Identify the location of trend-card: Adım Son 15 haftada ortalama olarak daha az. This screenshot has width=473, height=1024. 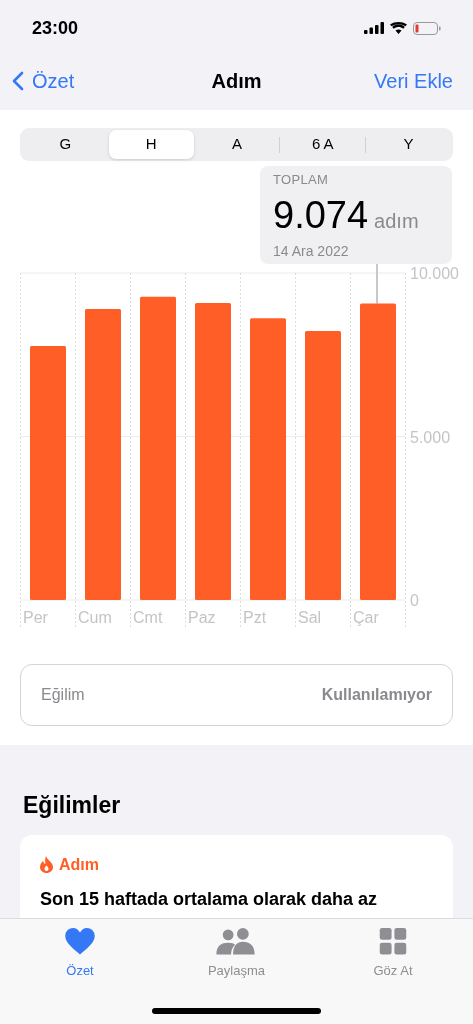
(236, 876).